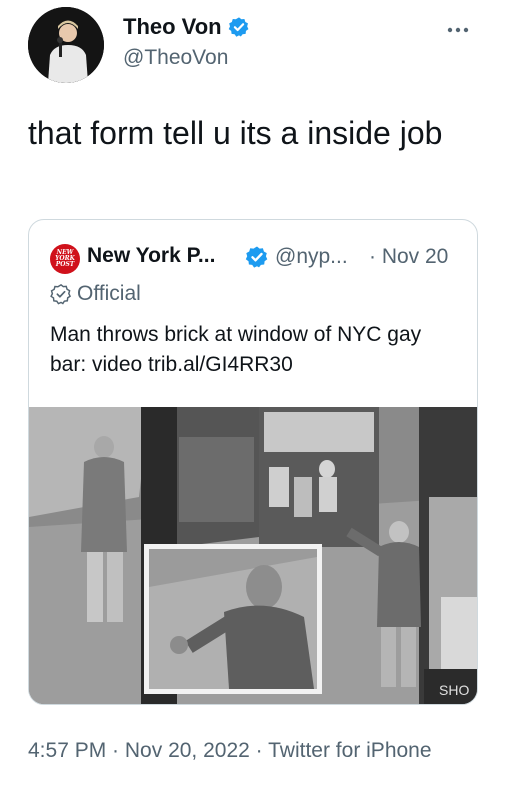 This screenshot has height=800, width=507. What do you see at coordinates (109, 293) in the screenshot?
I see `official-label: Official` at bounding box center [109, 293].